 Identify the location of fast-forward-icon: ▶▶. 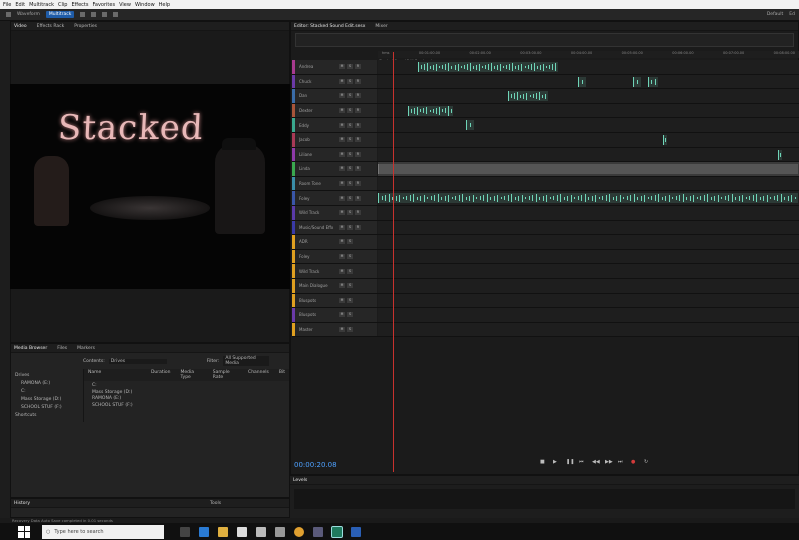
(609, 462).